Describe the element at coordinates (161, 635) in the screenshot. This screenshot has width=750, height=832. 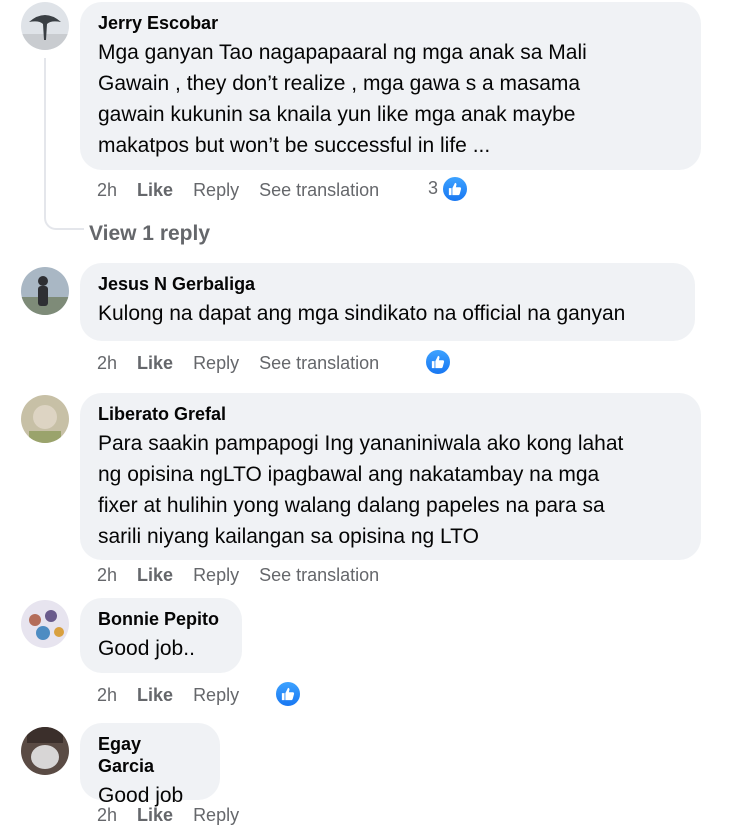
I see `comment-bubble: Bonnie Pepito Good job..` at that location.